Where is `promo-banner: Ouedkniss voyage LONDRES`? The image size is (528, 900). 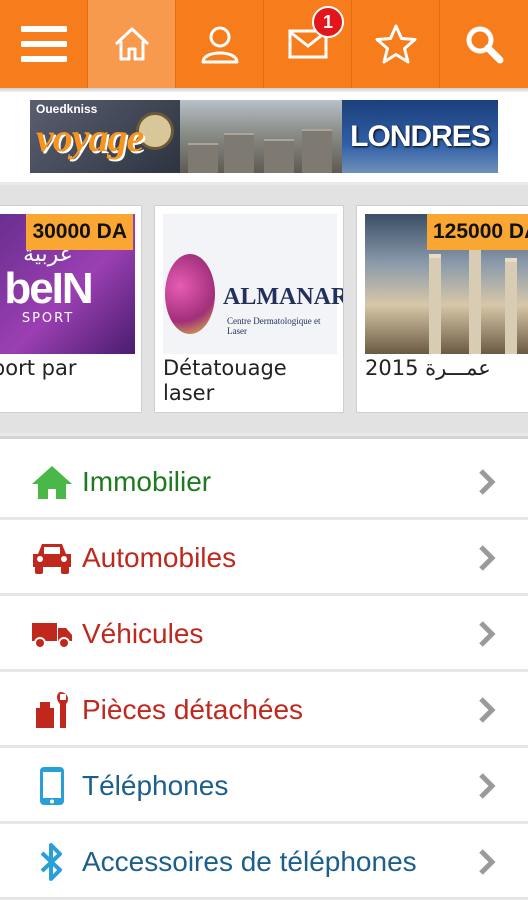
promo-banner: Ouedkniss voyage LONDRES is located at coordinates (264, 136).